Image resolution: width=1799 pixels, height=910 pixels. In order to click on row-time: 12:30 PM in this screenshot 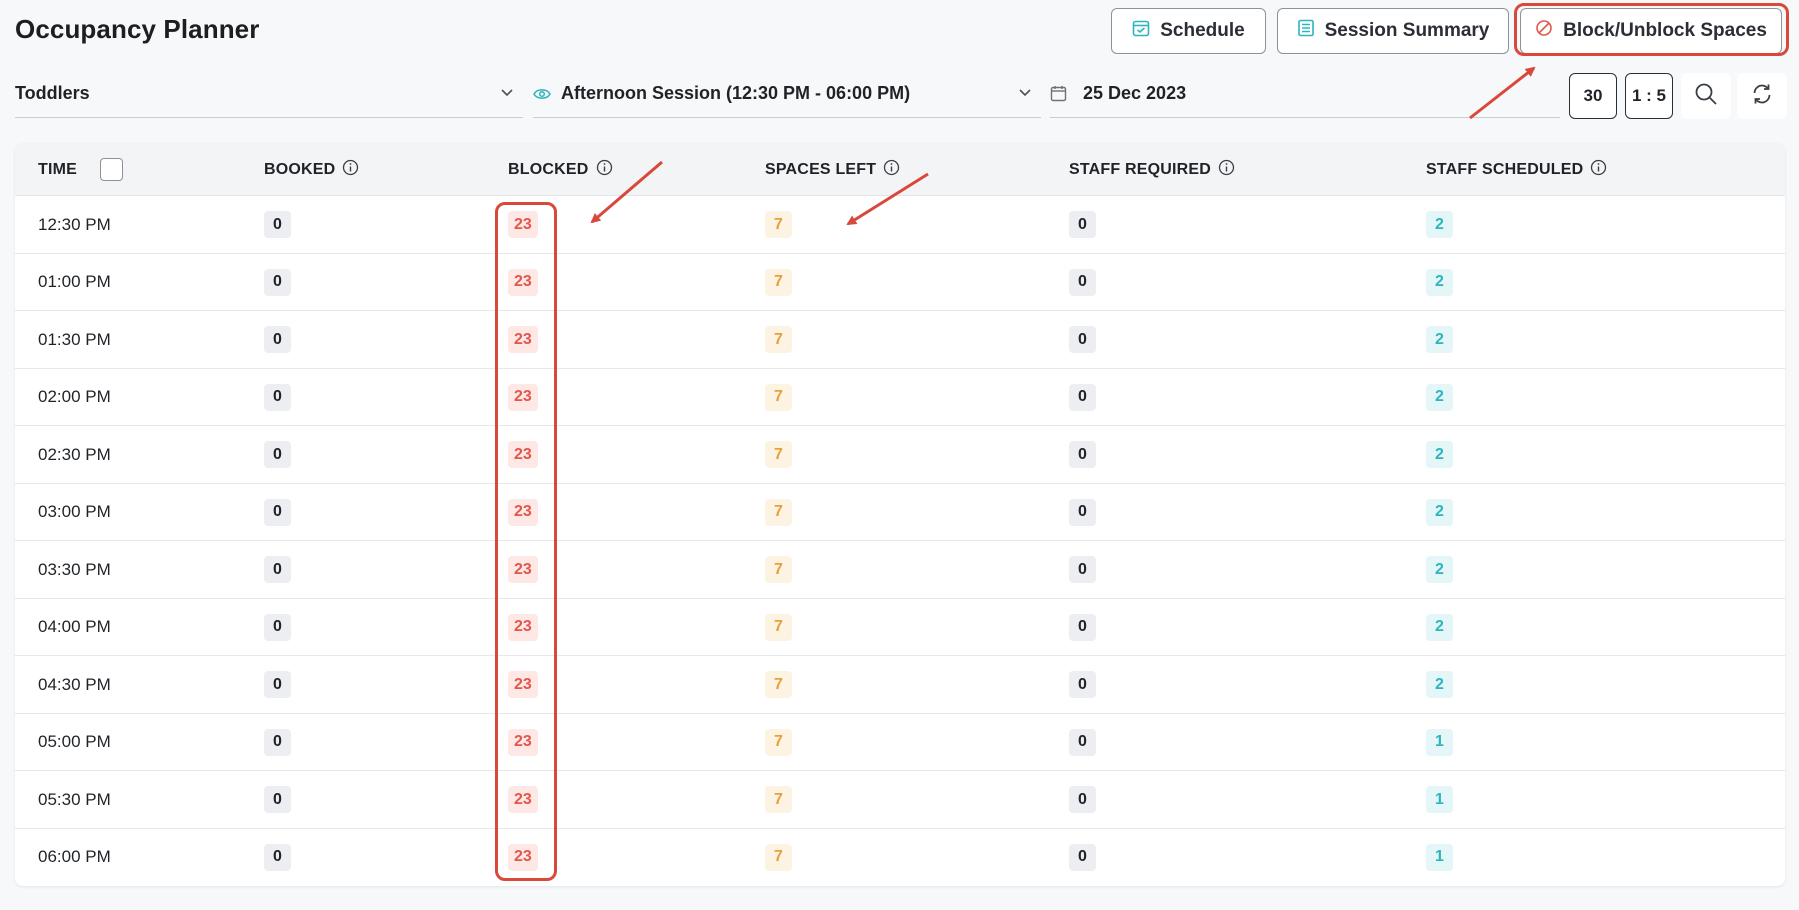, I will do `click(74, 224)`.